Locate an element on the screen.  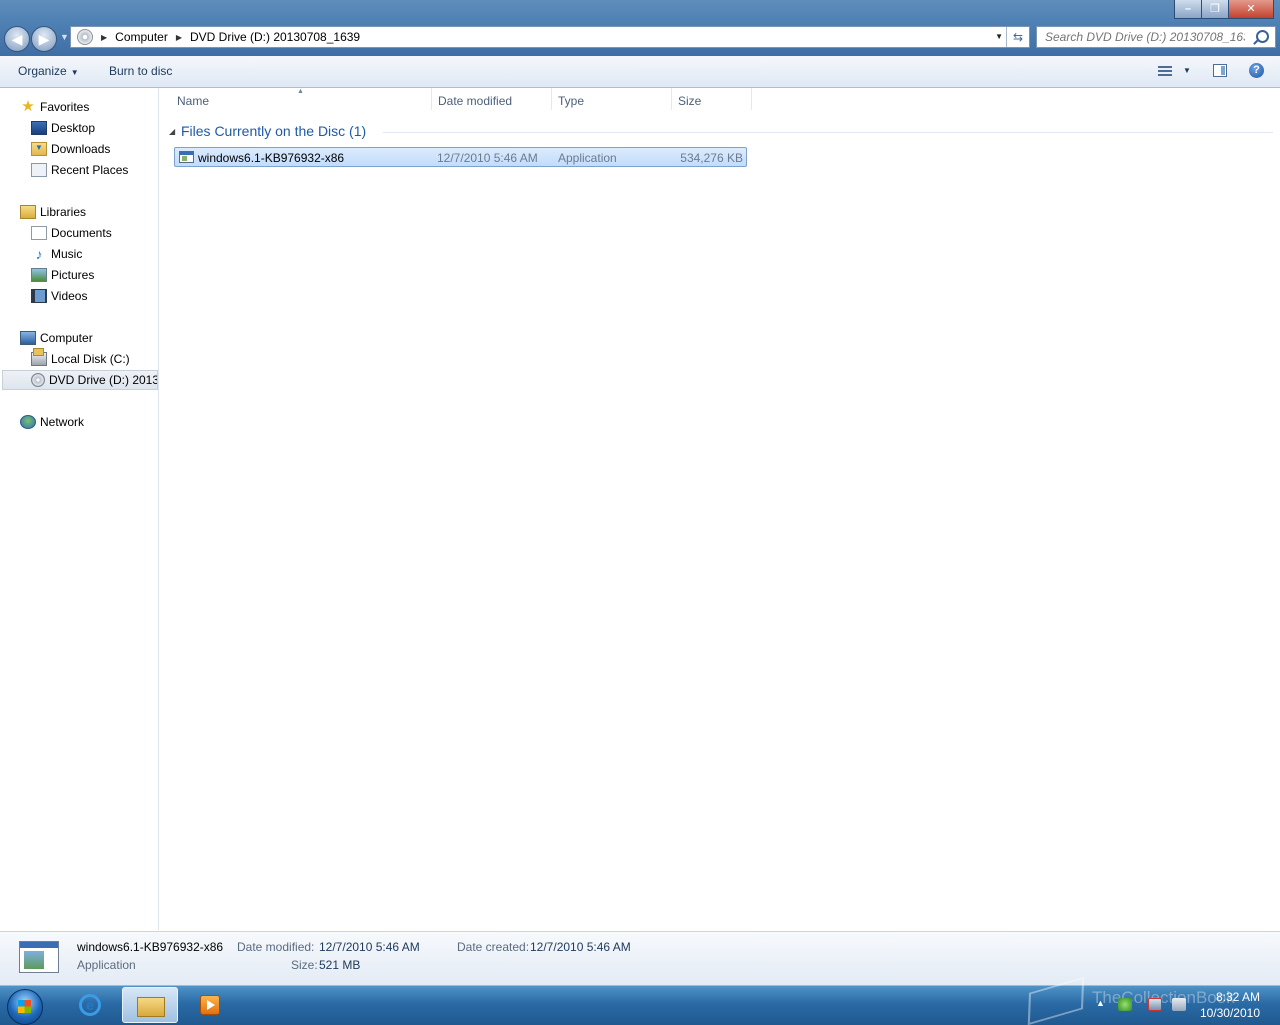
nav-dvd-drive: DVD Drive (D:) 20130708_1639 is located at coordinates (80, 380).